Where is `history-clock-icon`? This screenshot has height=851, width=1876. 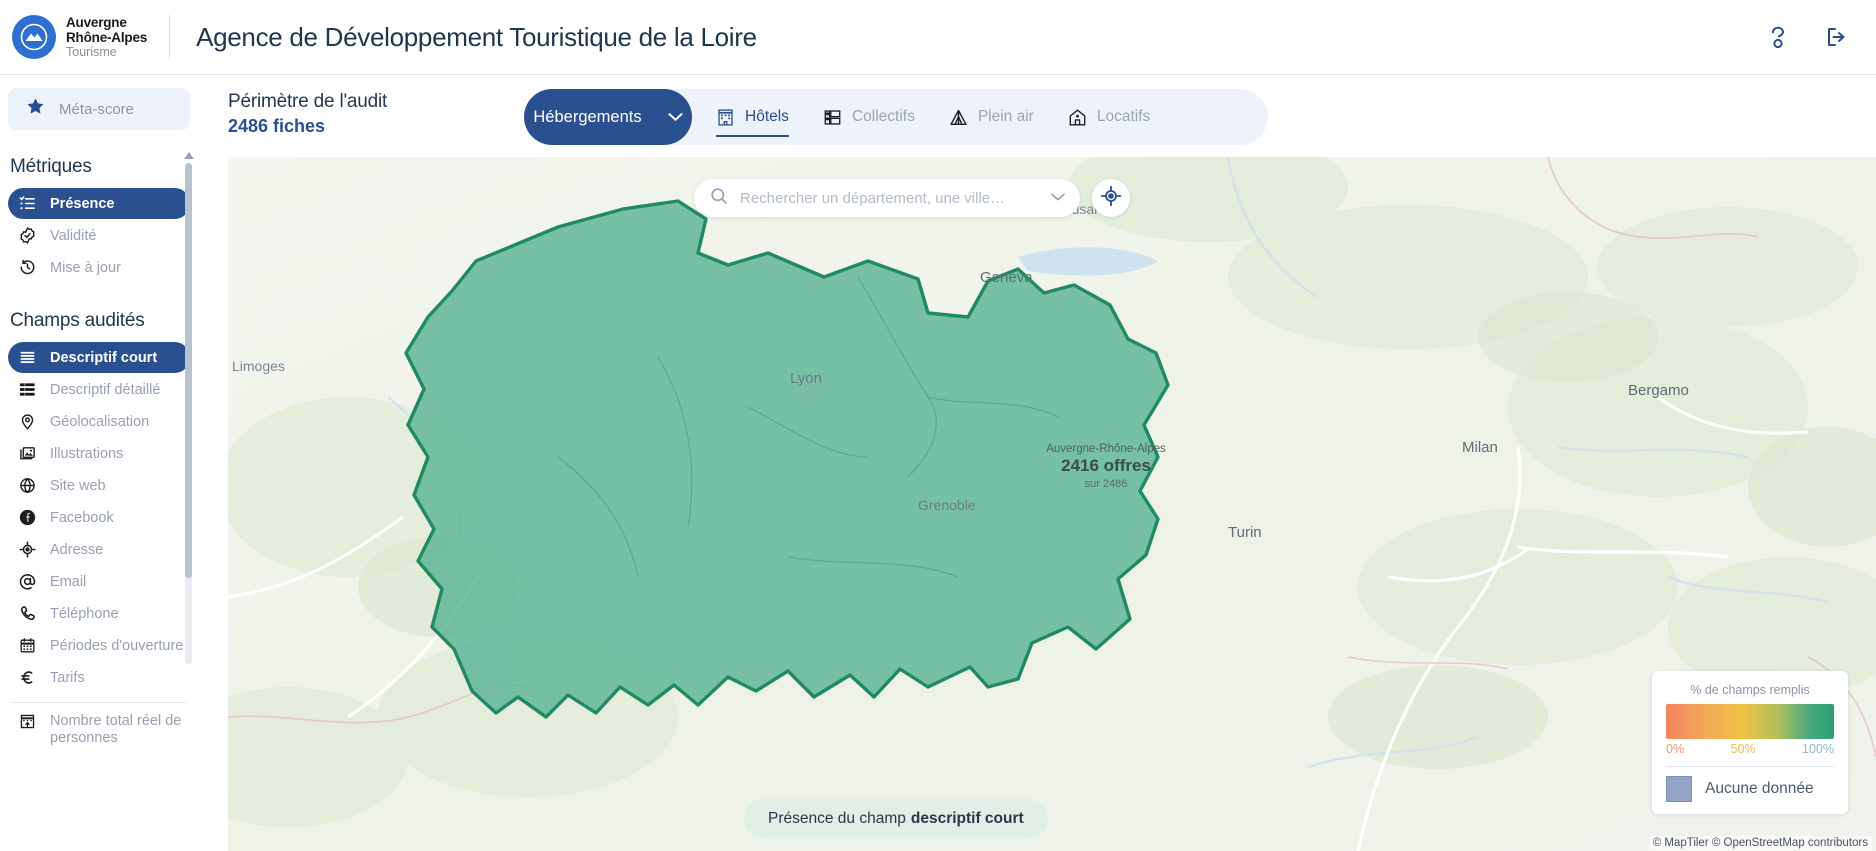 history-clock-icon is located at coordinates (27, 267).